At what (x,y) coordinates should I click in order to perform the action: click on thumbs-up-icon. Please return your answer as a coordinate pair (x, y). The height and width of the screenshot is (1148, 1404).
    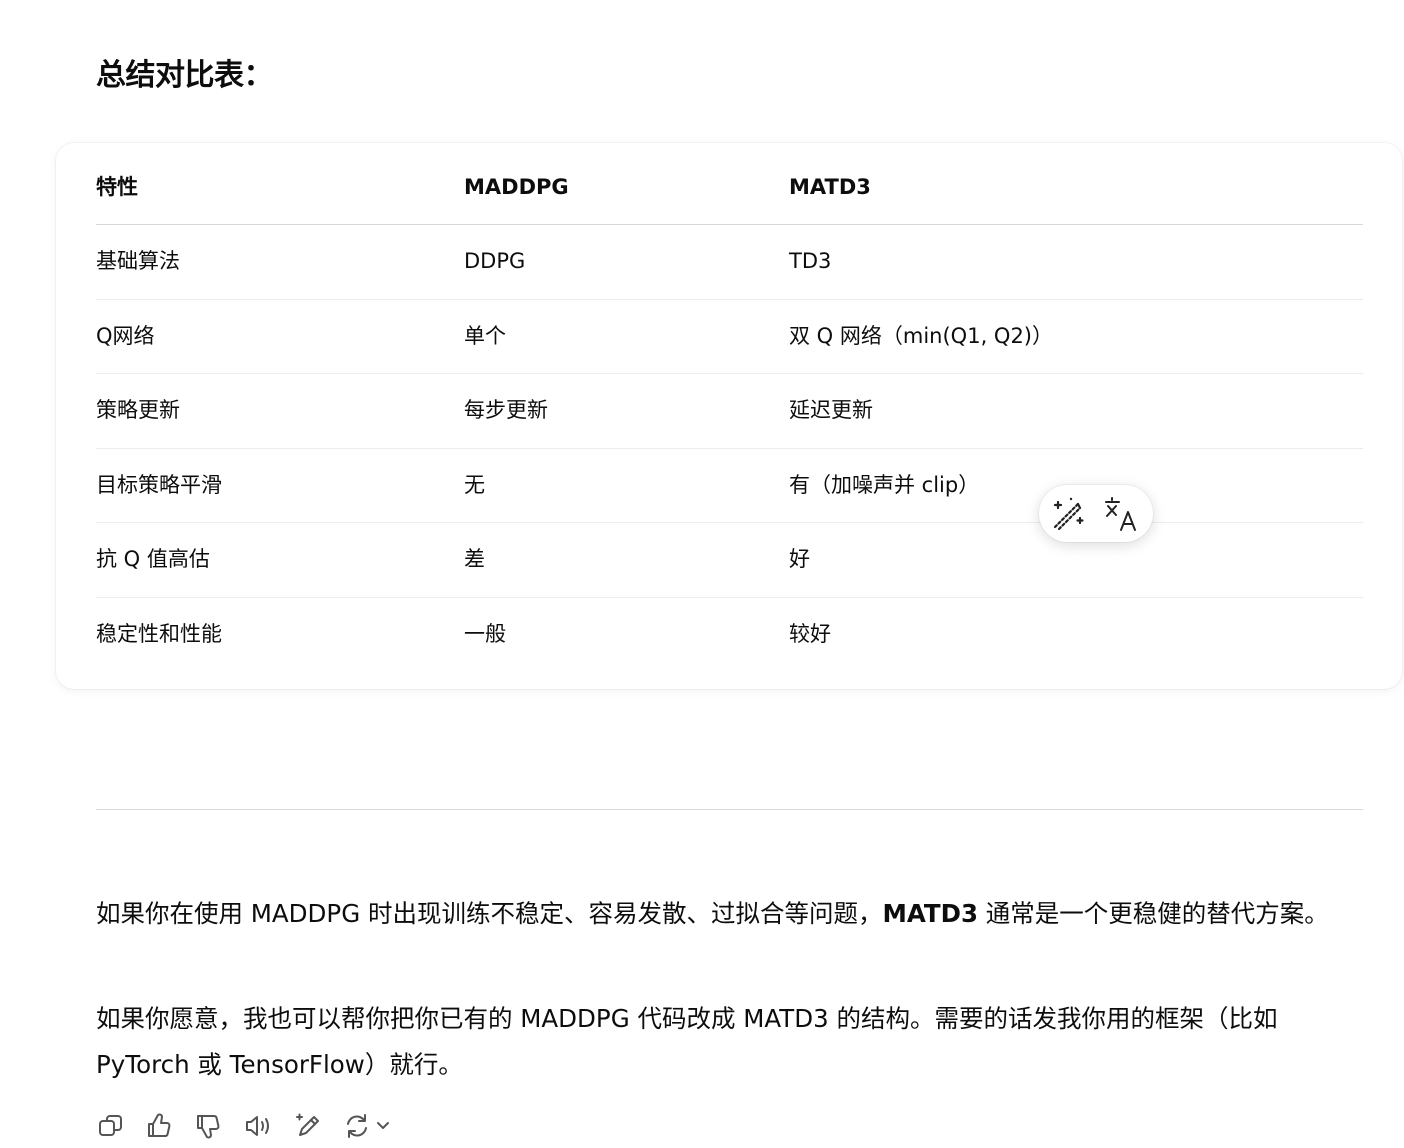
    Looking at the image, I should click on (159, 1125).